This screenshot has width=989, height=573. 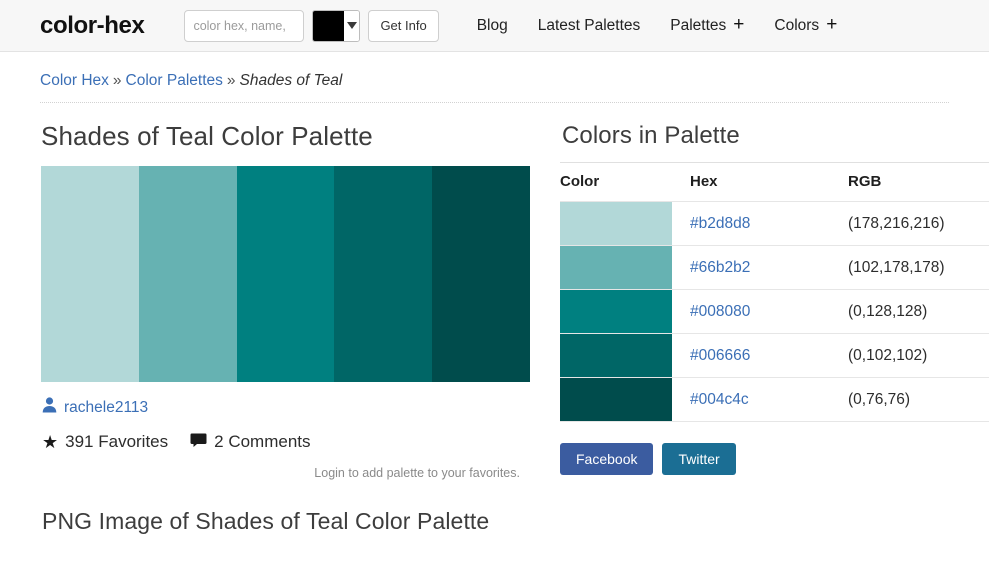 What do you see at coordinates (719, 399) in the screenshot?
I see `hex-link: #004c4c` at bounding box center [719, 399].